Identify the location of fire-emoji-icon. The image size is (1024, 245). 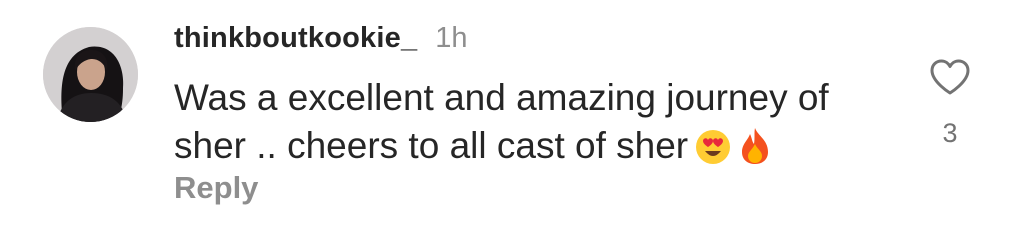
(755, 152).